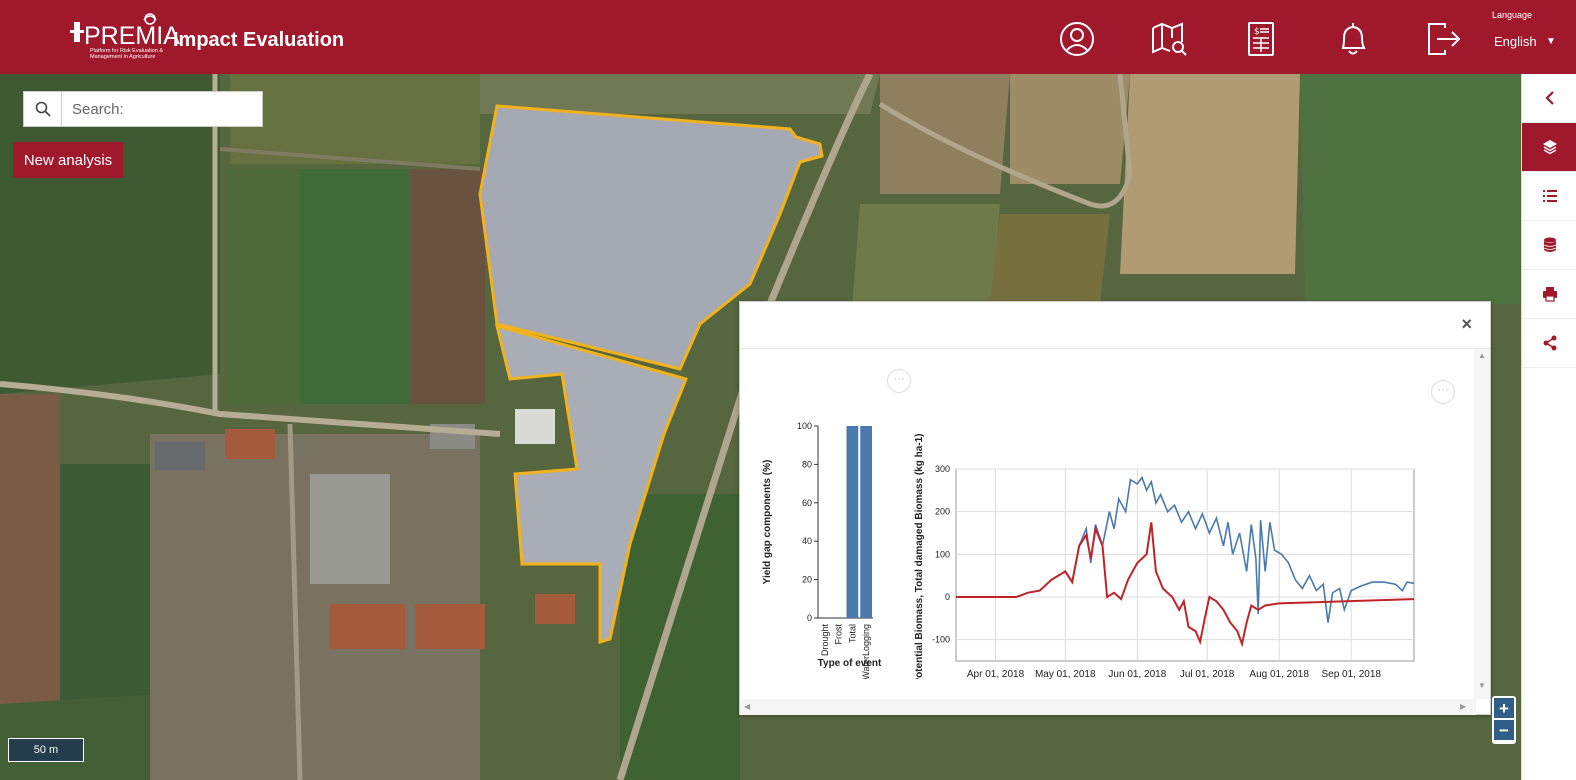  Describe the element at coordinates (942, 512) in the screenshot. I see `y-tick-label: 200` at that location.